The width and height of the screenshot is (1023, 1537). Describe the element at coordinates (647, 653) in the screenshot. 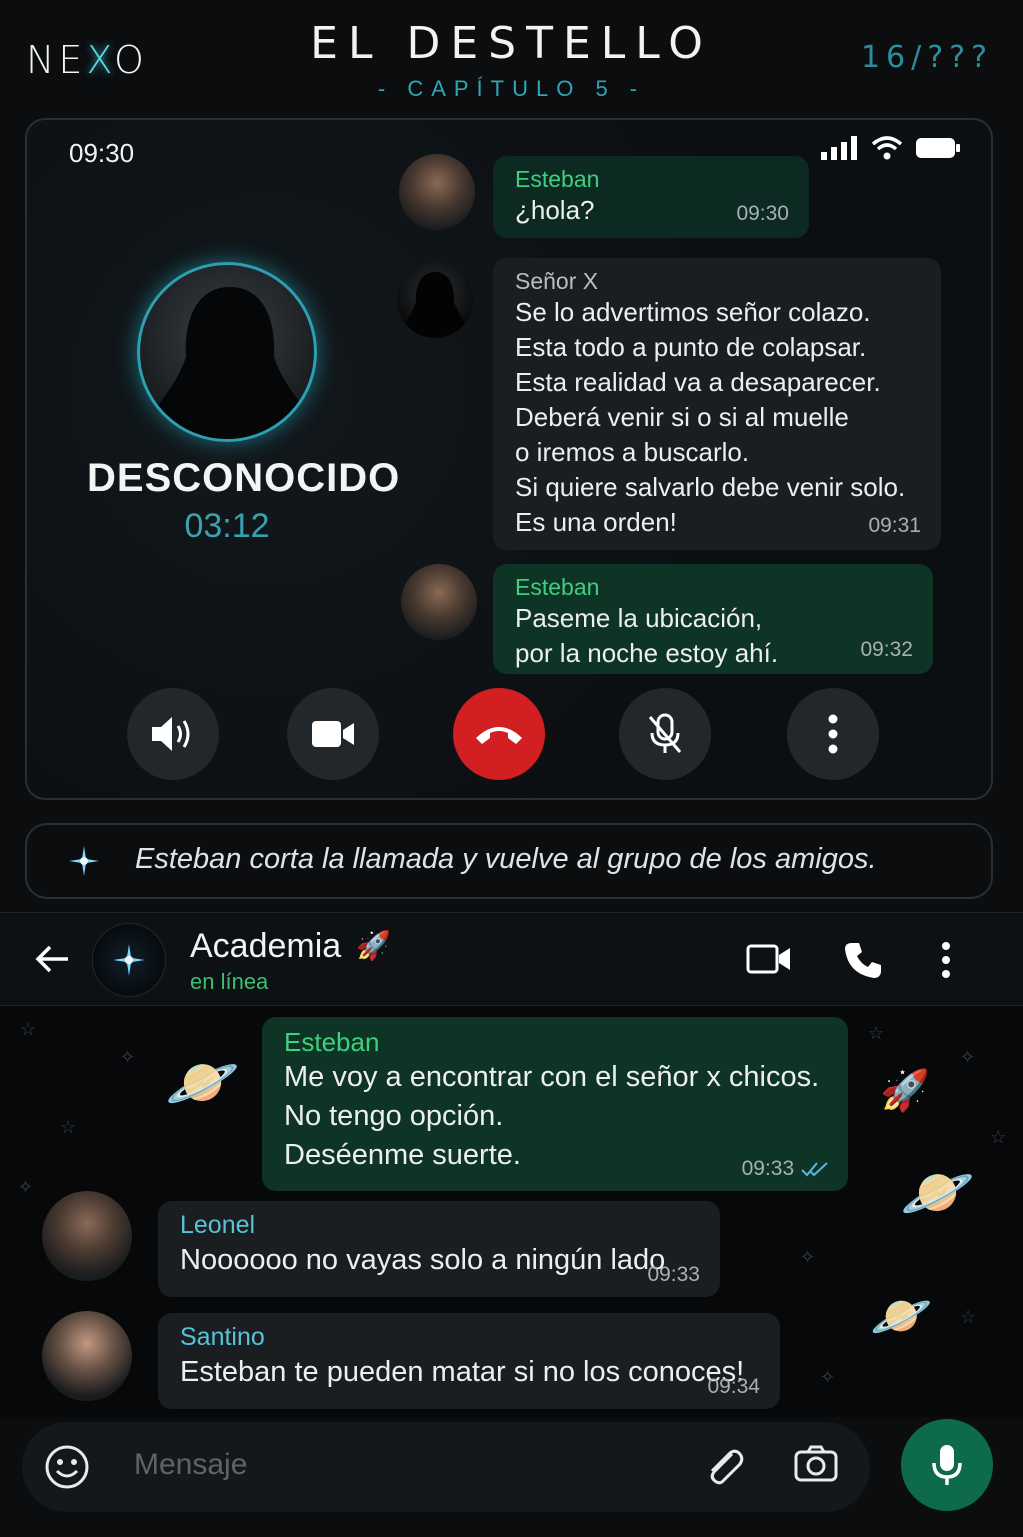

I see `message-text: por la noche estoy ahí.` at that location.